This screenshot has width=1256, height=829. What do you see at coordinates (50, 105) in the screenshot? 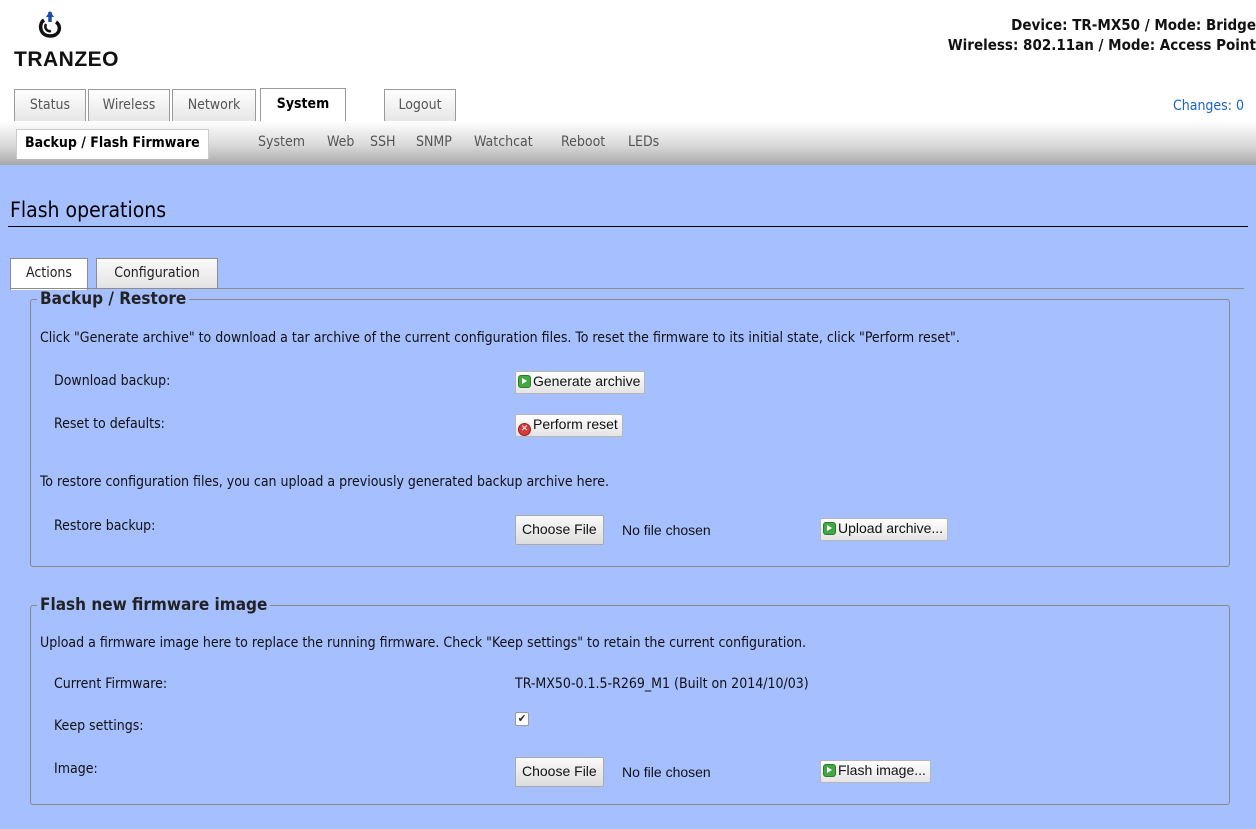
I see `tab-status: Status` at bounding box center [50, 105].